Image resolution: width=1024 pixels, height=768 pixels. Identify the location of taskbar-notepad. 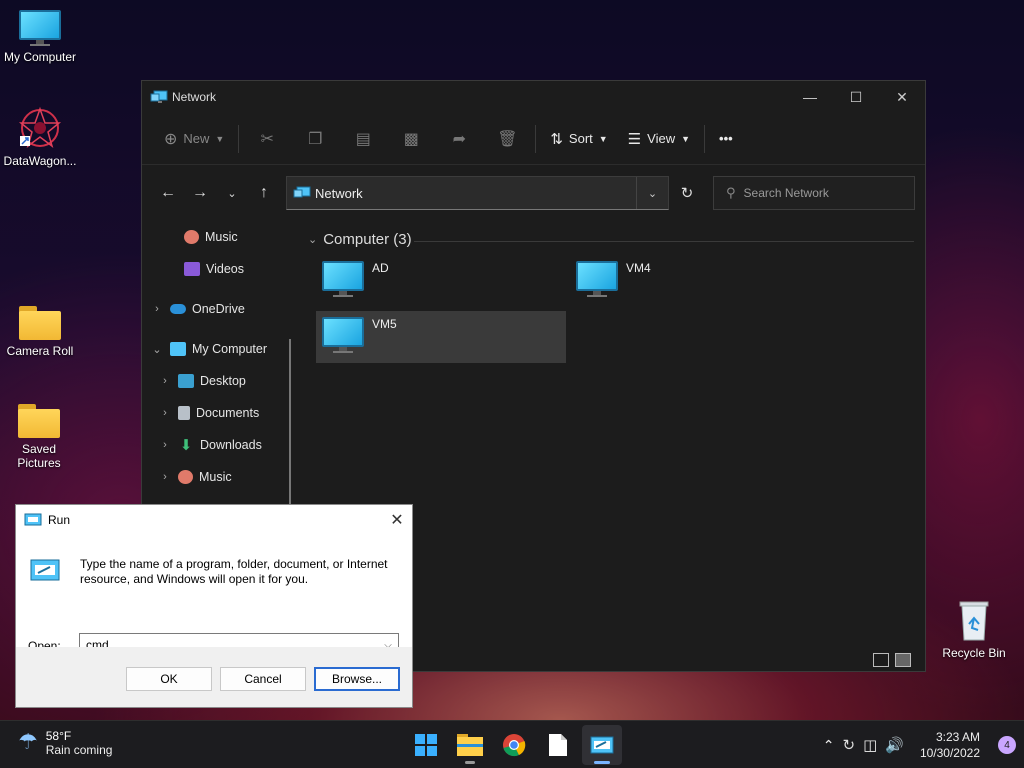
(558, 745).